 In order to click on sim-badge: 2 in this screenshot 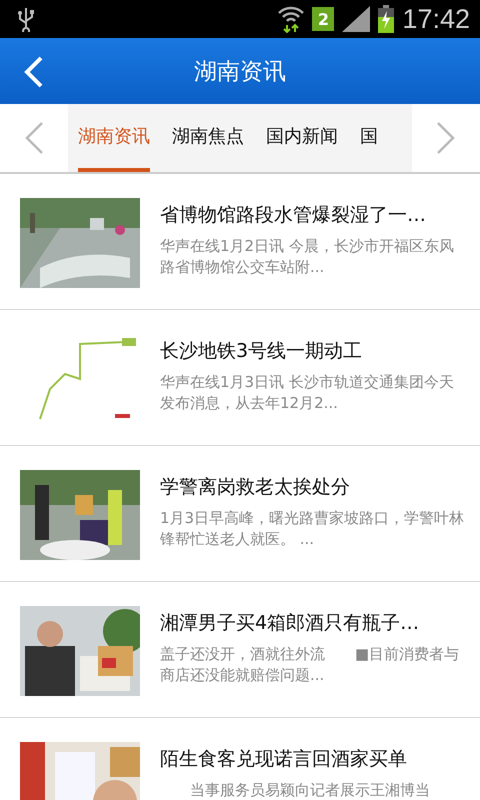, I will do `click(323, 19)`.